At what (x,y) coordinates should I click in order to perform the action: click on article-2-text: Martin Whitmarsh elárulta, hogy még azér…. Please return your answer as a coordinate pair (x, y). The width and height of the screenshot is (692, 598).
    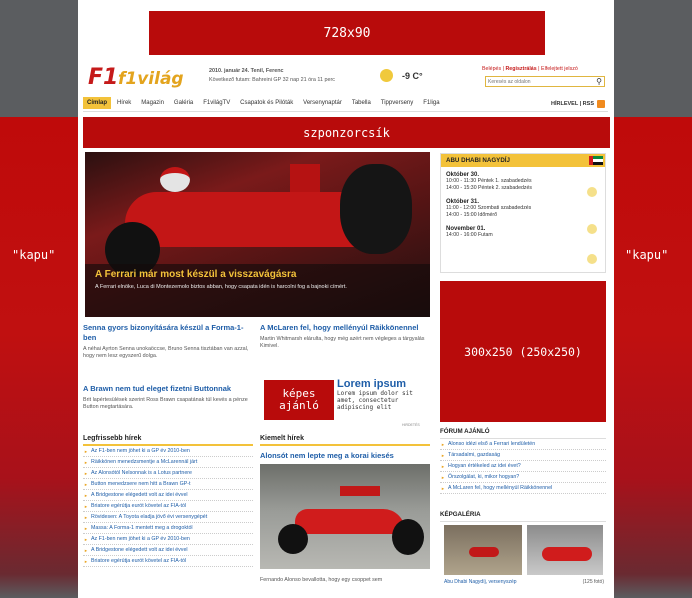
    Looking at the image, I should click on (342, 342).